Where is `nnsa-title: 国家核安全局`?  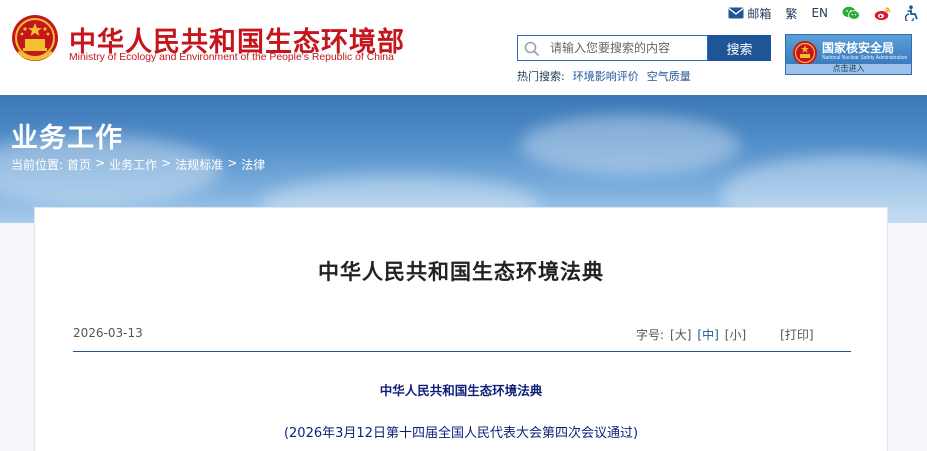 nnsa-title: 国家核安全局 is located at coordinates (858, 48).